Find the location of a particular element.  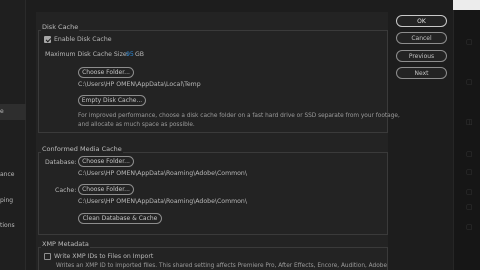

next-button: Next is located at coordinates (421, 73).